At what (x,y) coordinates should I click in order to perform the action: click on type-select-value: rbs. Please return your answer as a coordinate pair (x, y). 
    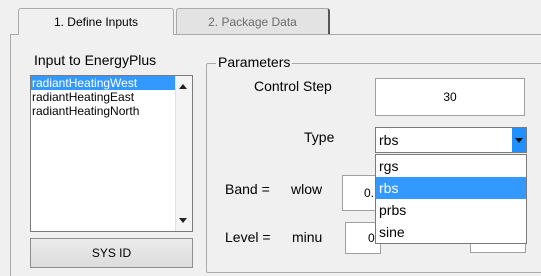
    Looking at the image, I should click on (389, 140).